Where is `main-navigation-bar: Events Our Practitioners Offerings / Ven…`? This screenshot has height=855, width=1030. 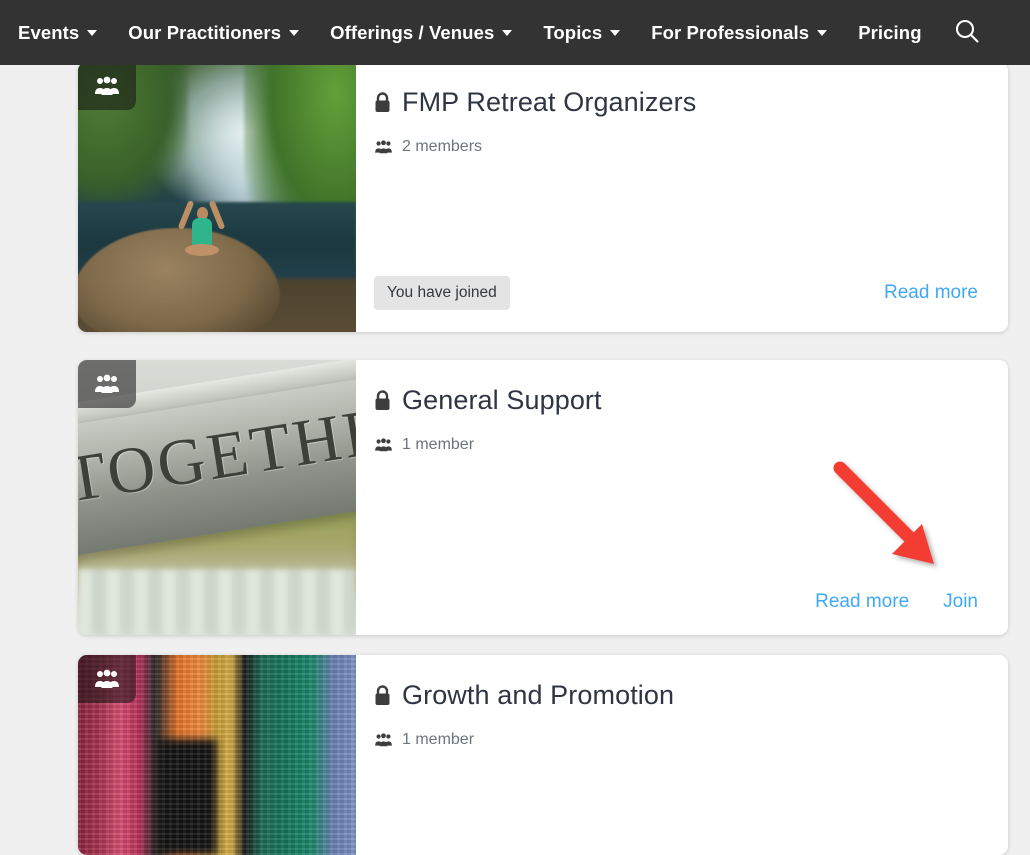 main-navigation-bar: Events Our Practitioners Offerings / Ven… is located at coordinates (515, 32).